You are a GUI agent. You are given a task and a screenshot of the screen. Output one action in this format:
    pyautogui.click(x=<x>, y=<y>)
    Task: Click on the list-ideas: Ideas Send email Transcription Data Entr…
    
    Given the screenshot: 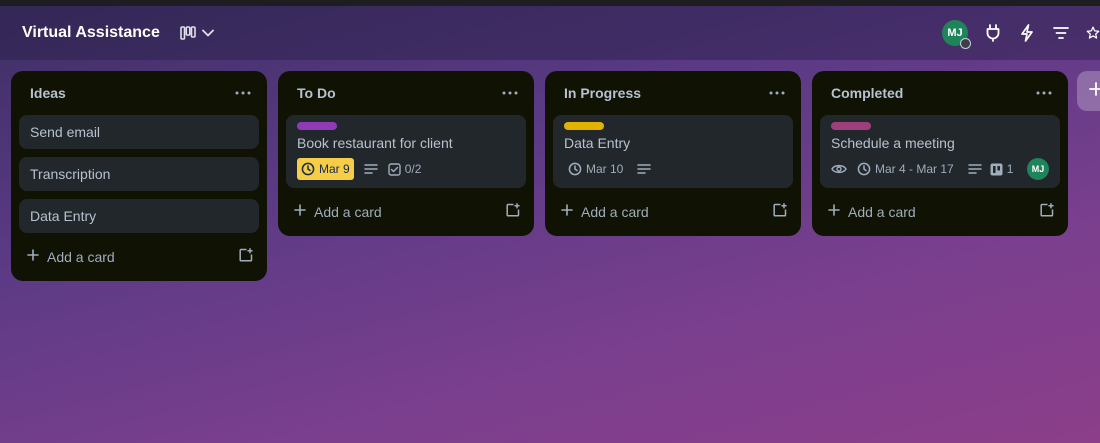 What is the action you would take?
    pyautogui.click(x=139, y=176)
    